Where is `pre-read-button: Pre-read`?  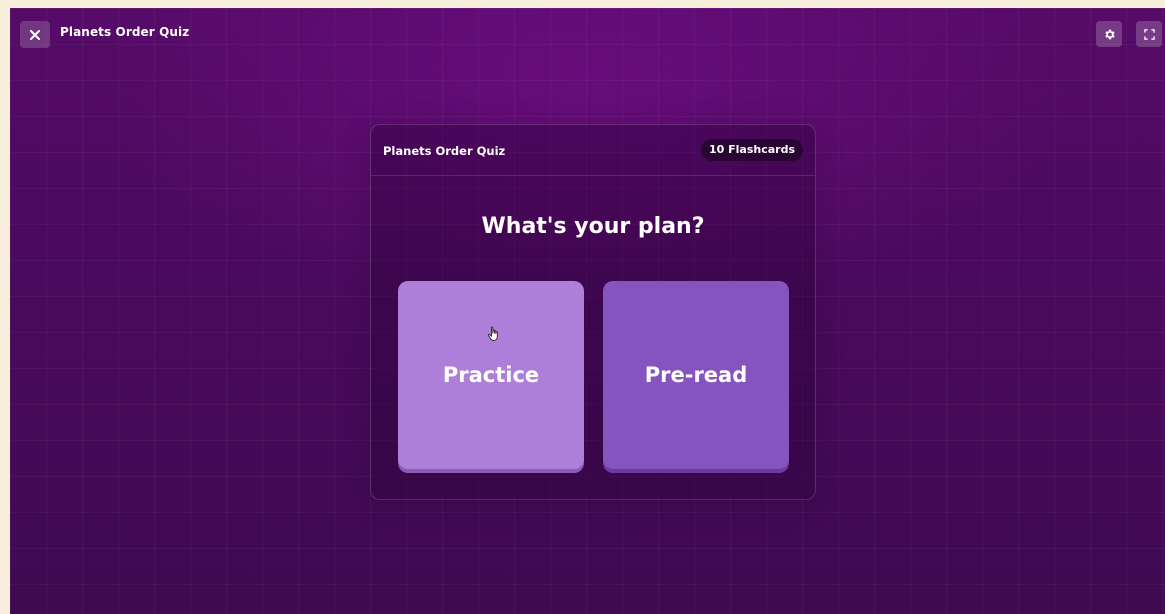
pre-read-button: Pre-read is located at coordinates (696, 375).